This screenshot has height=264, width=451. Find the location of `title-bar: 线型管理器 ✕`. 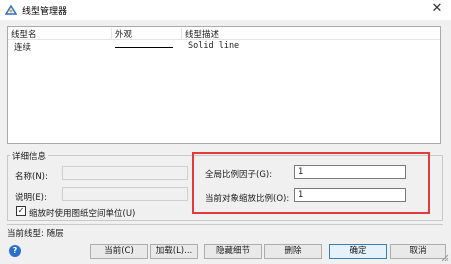

title-bar: 线型管理器 ✕ is located at coordinates (225, 10).